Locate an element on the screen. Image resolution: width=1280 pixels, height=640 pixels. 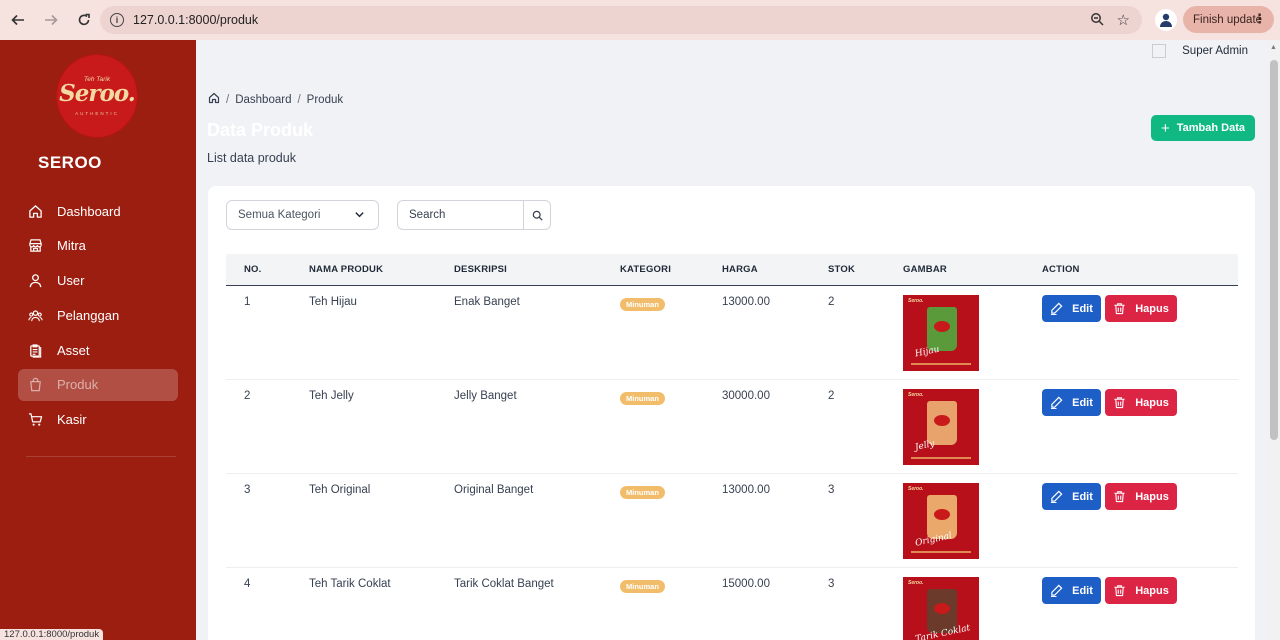
finish-update-label: Finish update is located at coordinates (1228, 19).